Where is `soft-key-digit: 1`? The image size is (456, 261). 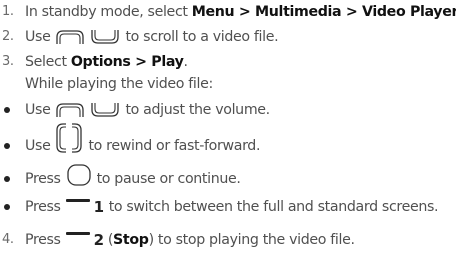 soft-key-digit: 1 is located at coordinates (98, 207).